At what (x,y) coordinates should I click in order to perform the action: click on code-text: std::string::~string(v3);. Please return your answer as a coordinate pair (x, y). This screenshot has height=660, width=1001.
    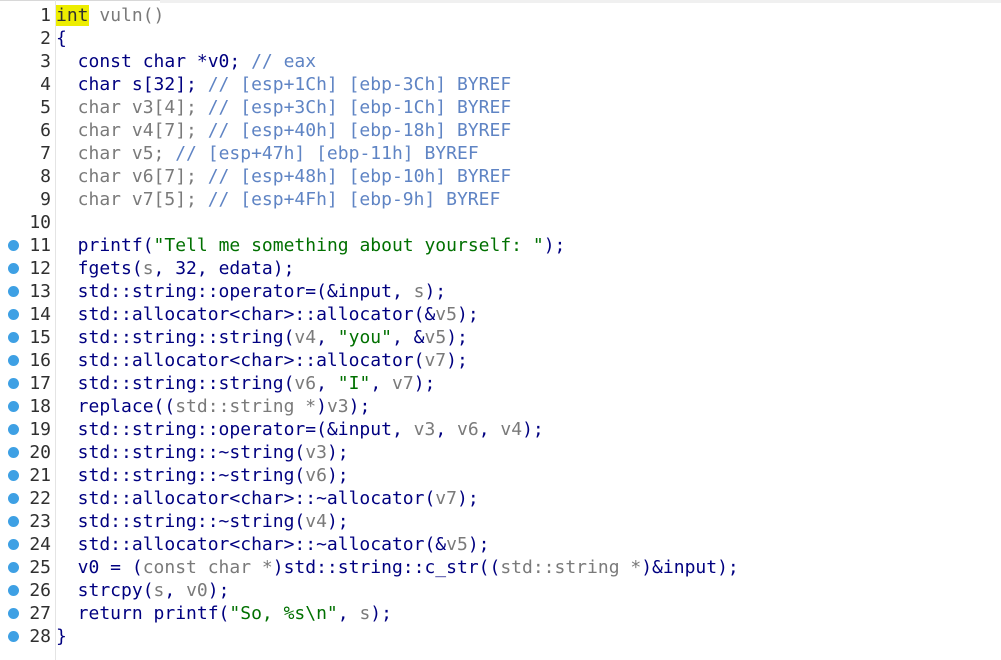
    Looking at the image, I should click on (202, 452).